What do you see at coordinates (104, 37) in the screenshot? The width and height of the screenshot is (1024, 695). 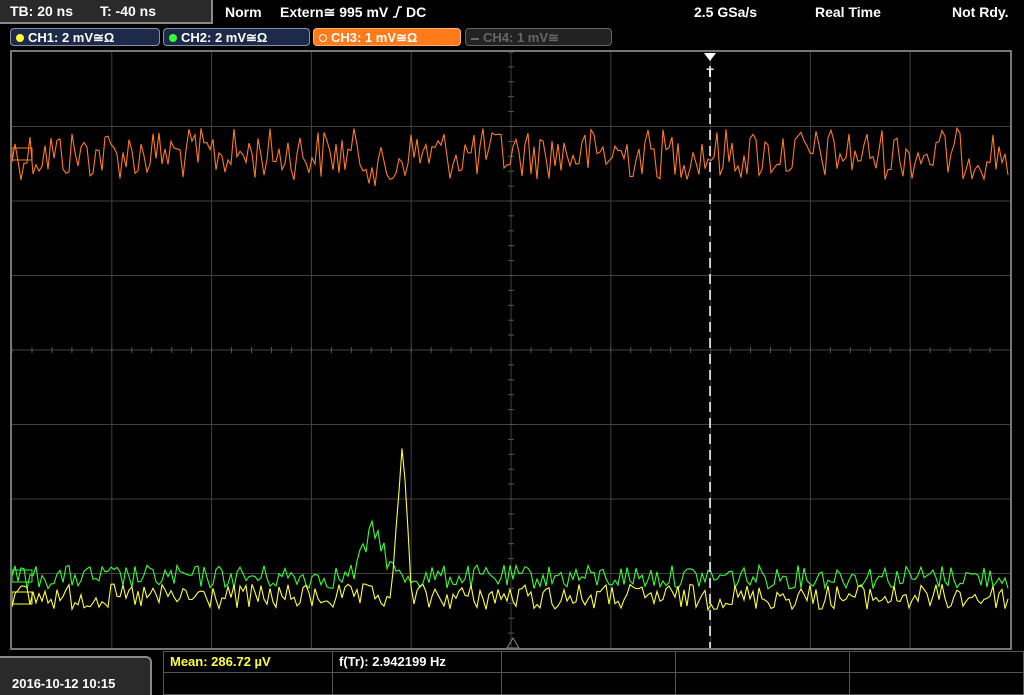 I see `channel-1-suffix: ≅Ω` at bounding box center [104, 37].